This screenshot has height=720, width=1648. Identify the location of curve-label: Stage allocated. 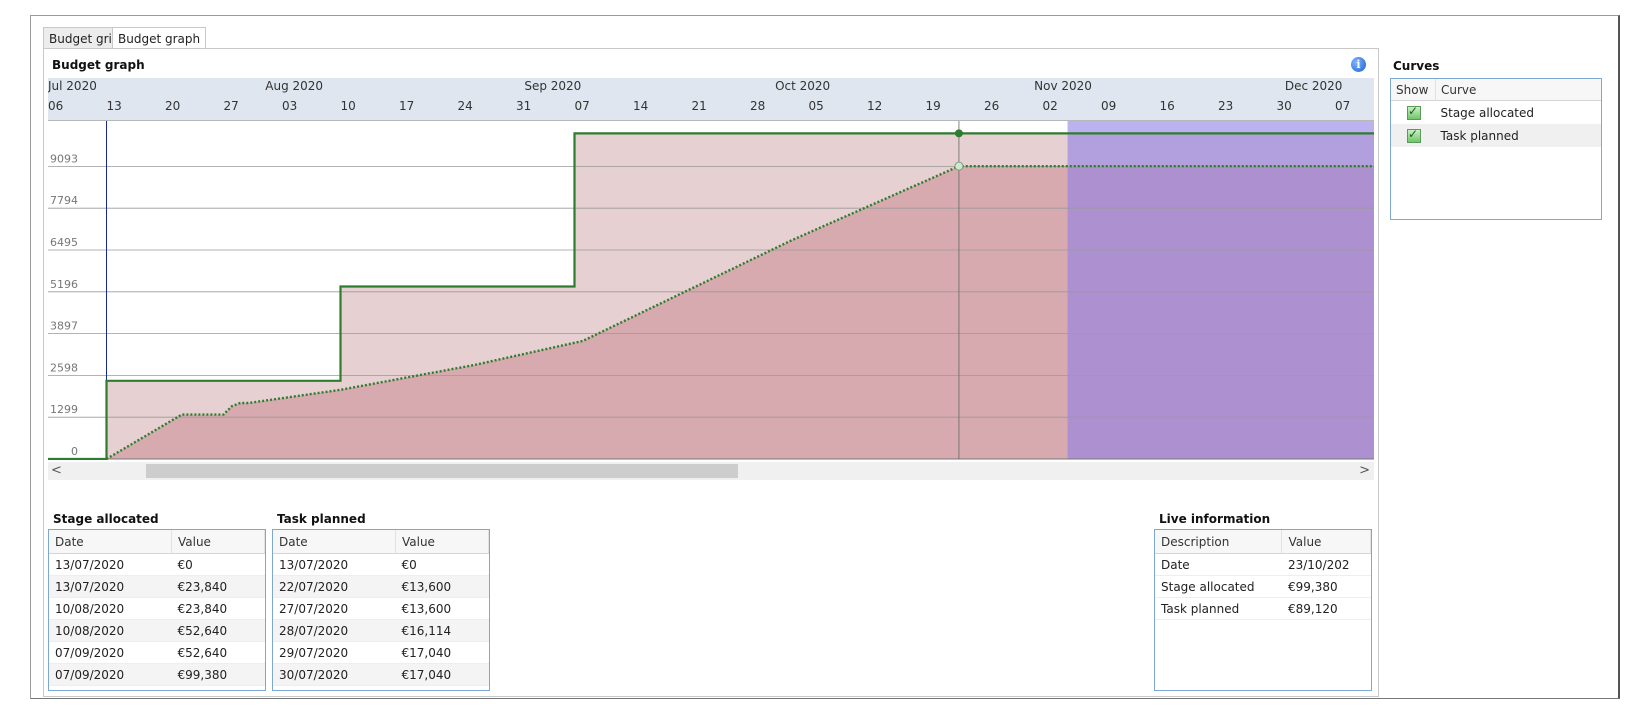
(1487, 112).